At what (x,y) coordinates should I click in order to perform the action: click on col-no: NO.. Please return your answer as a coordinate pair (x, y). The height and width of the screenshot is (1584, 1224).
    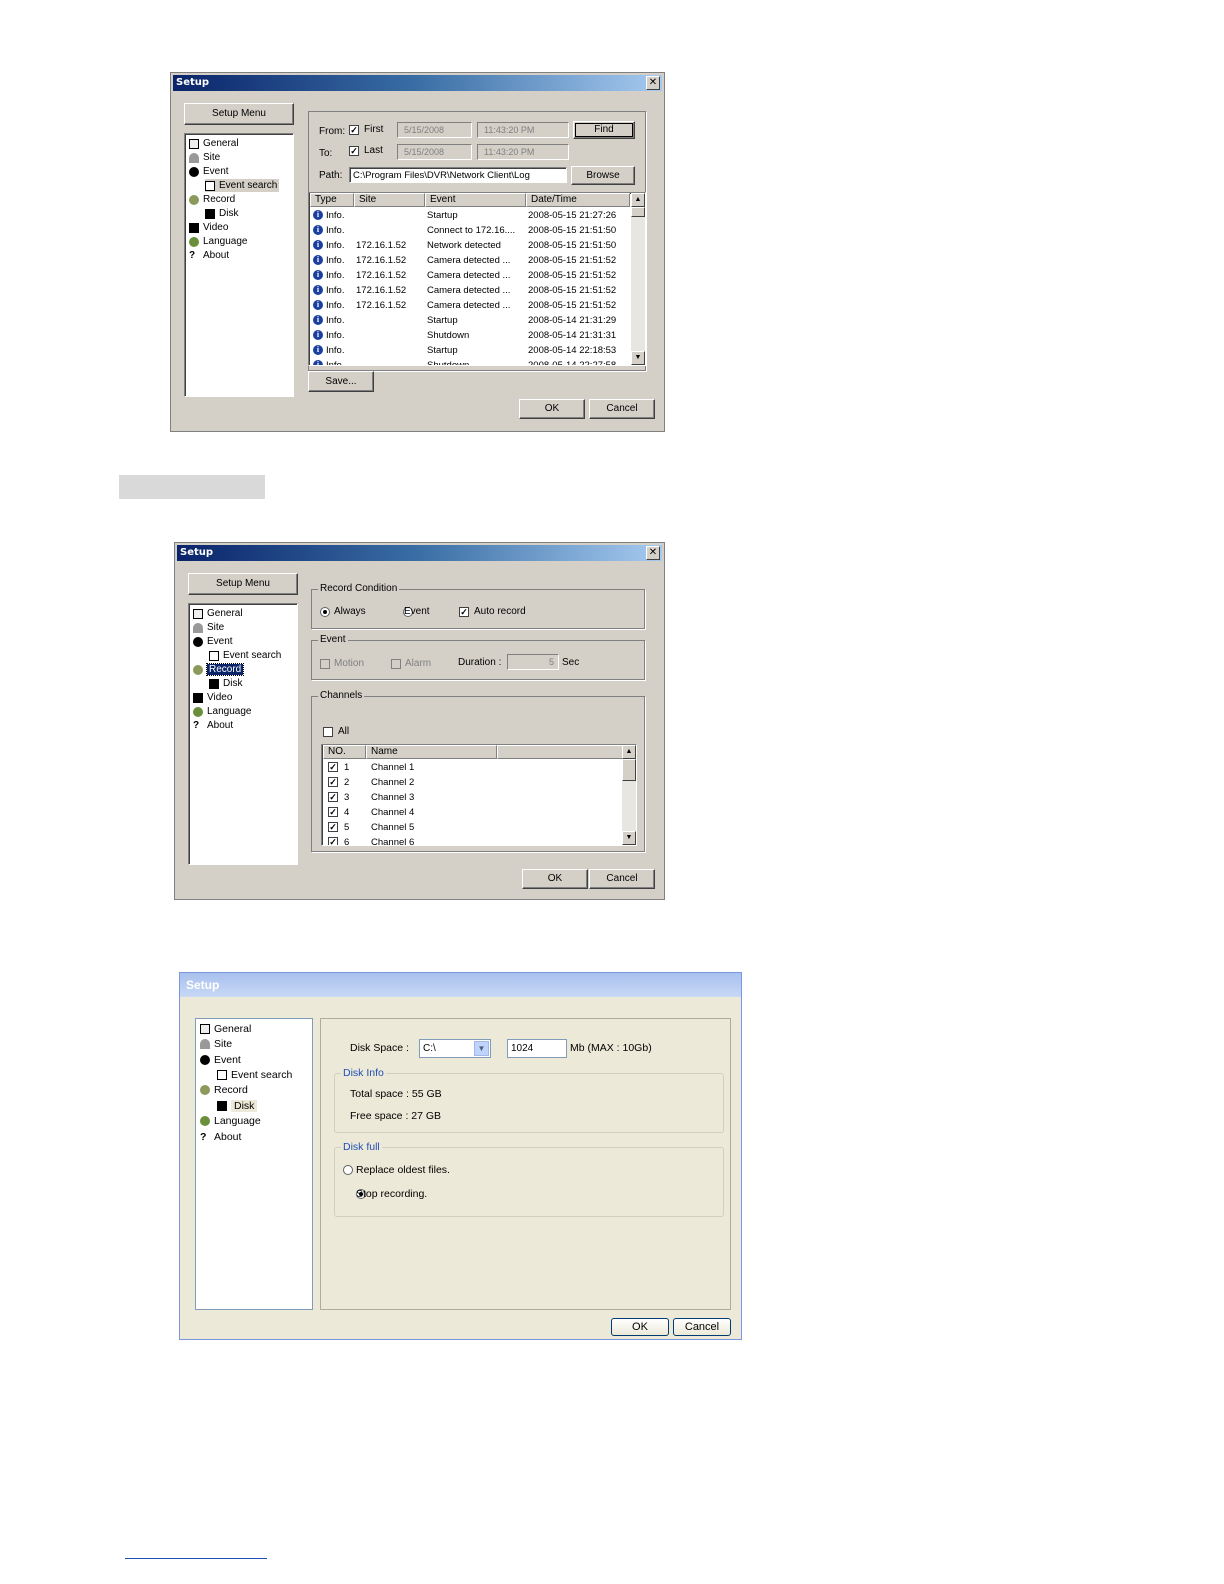
    Looking at the image, I should click on (344, 752).